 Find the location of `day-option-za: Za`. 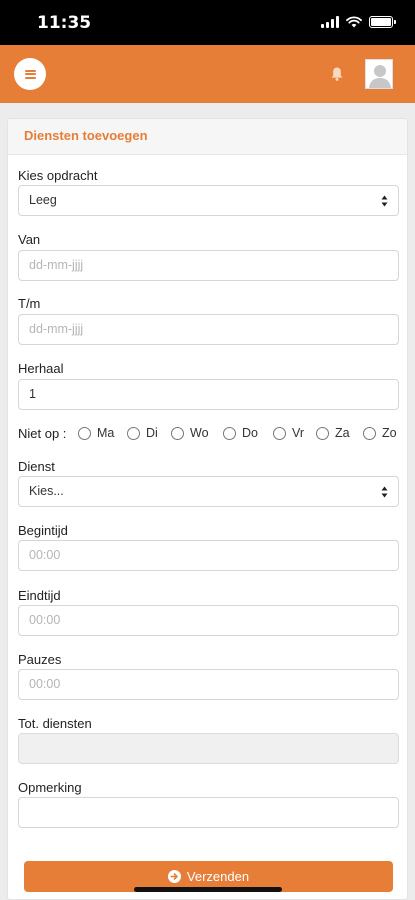

day-option-za: Za is located at coordinates (333, 433).